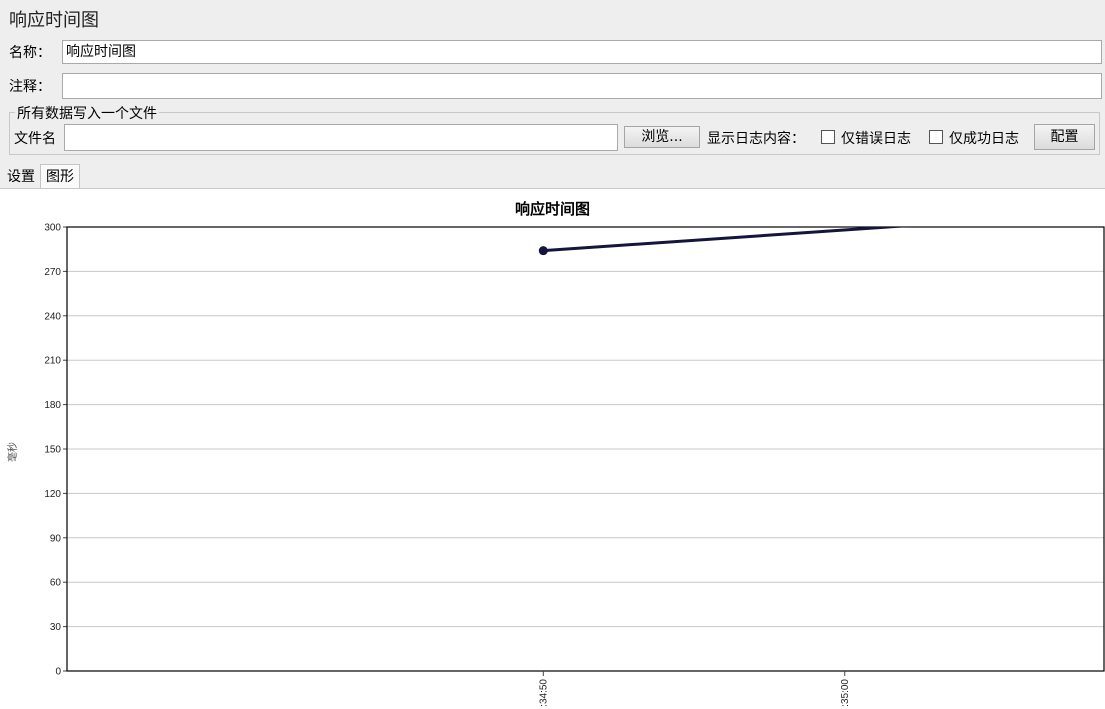  What do you see at coordinates (52, 450) in the screenshot?
I see `y-tick-label: 150` at bounding box center [52, 450].